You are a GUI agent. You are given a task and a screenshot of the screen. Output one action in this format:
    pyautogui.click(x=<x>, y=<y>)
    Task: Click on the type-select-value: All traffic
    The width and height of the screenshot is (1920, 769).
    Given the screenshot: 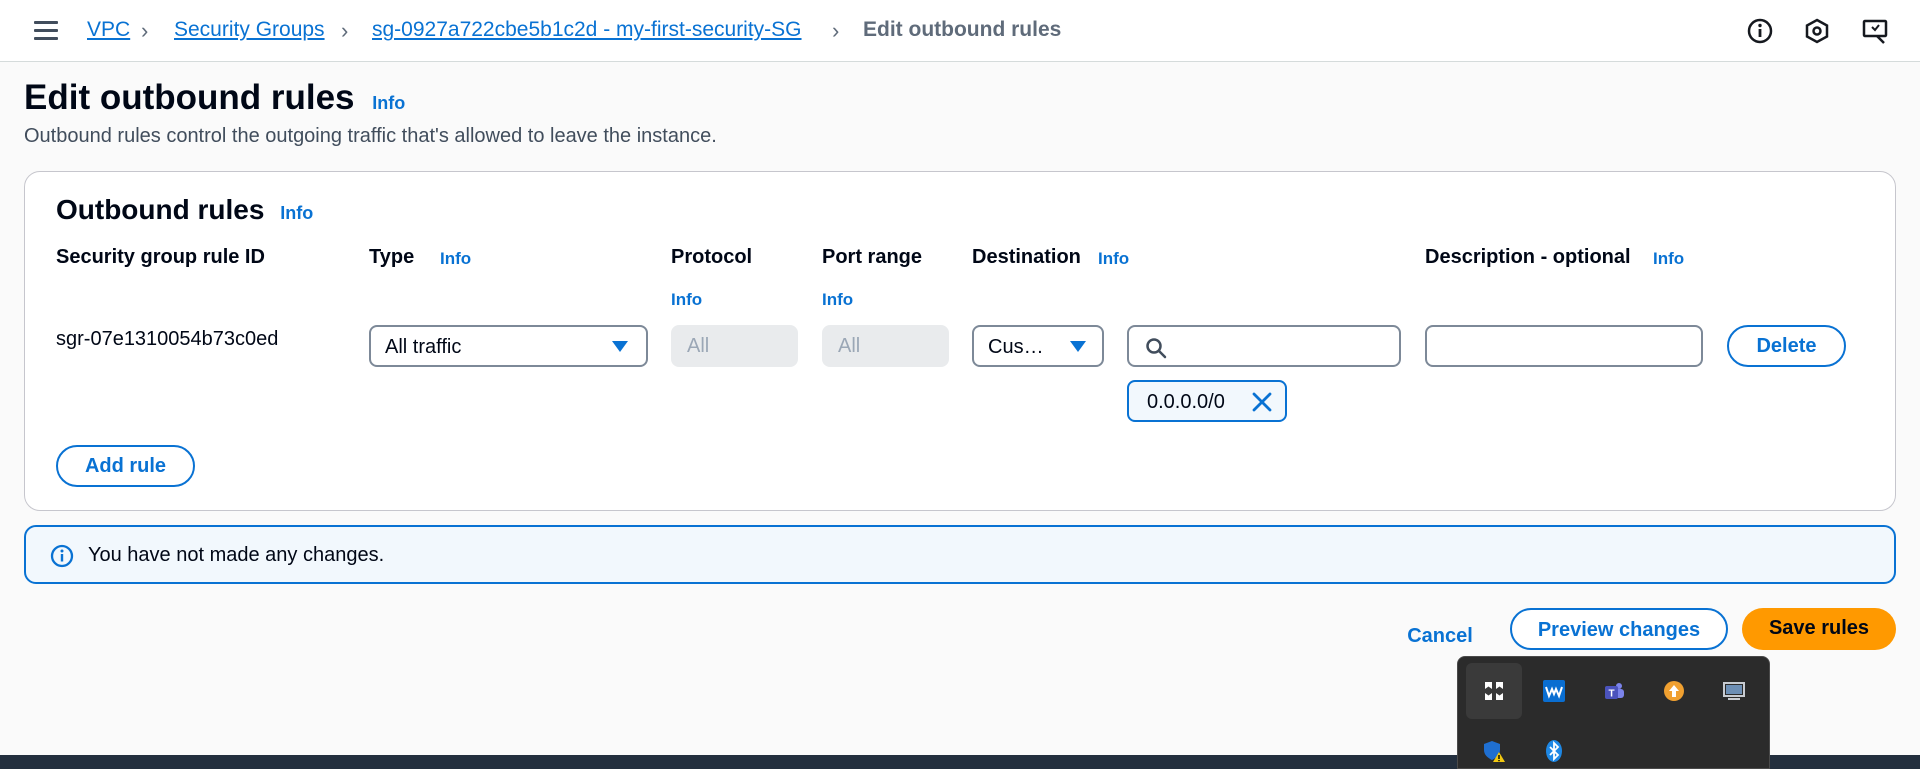 What is the action you would take?
    pyautogui.click(x=423, y=347)
    